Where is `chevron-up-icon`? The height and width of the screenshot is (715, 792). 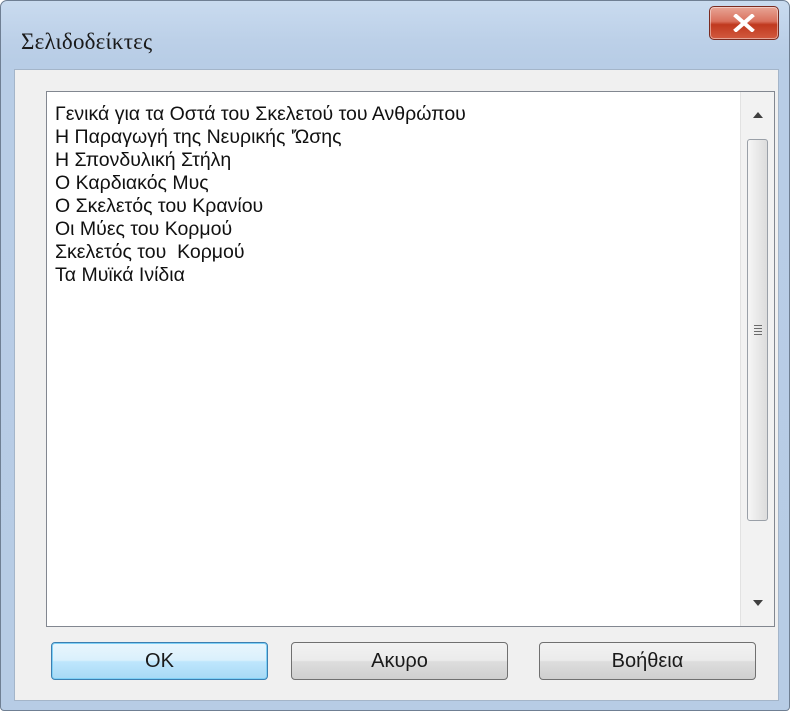 chevron-up-icon is located at coordinates (757, 115).